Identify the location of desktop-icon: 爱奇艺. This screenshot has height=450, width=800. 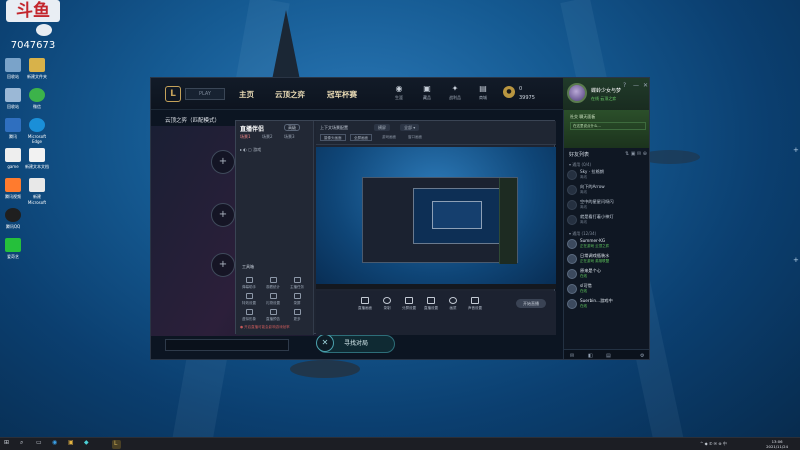
(13, 249).